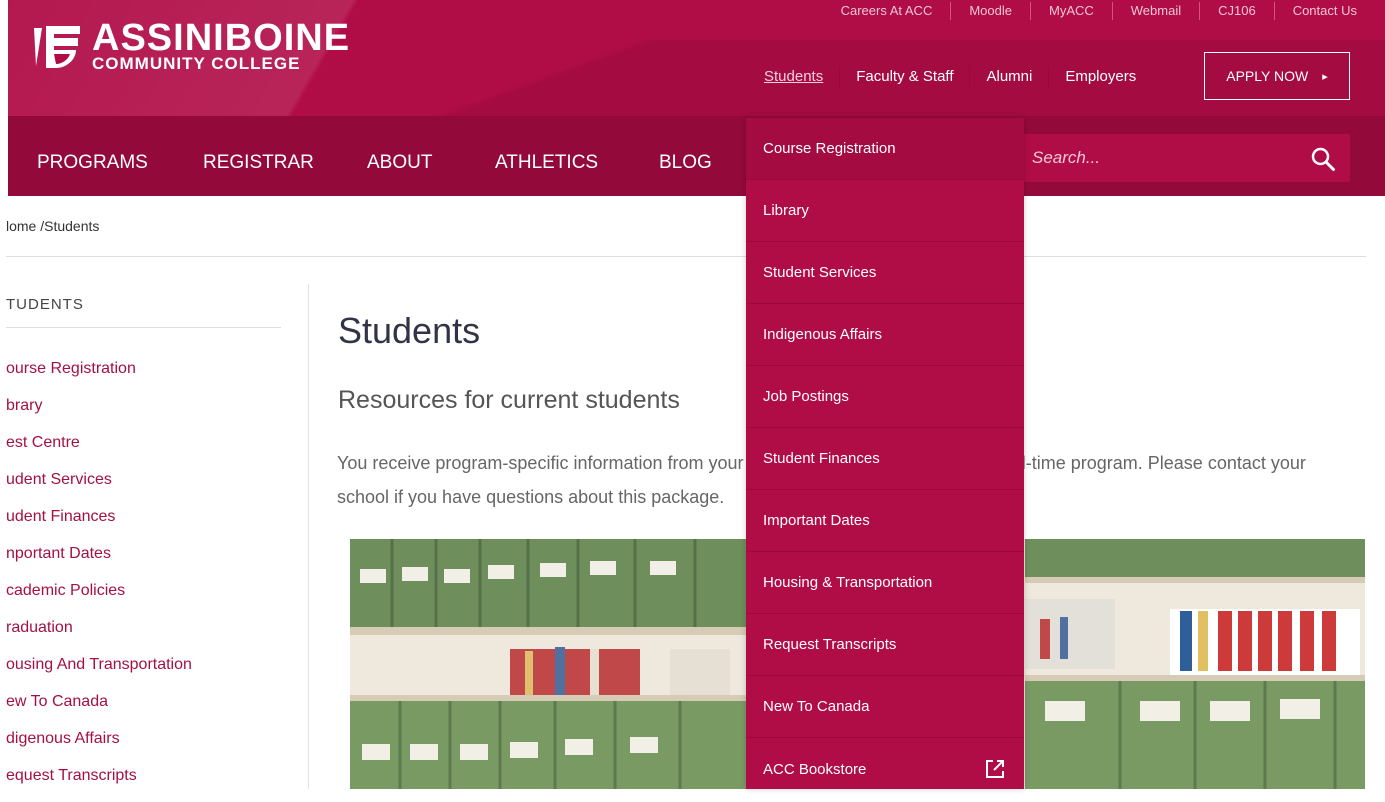  Describe the element at coordinates (99, 487) in the screenshot. I see `sidebar-item-student-services: udent Services` at that location.